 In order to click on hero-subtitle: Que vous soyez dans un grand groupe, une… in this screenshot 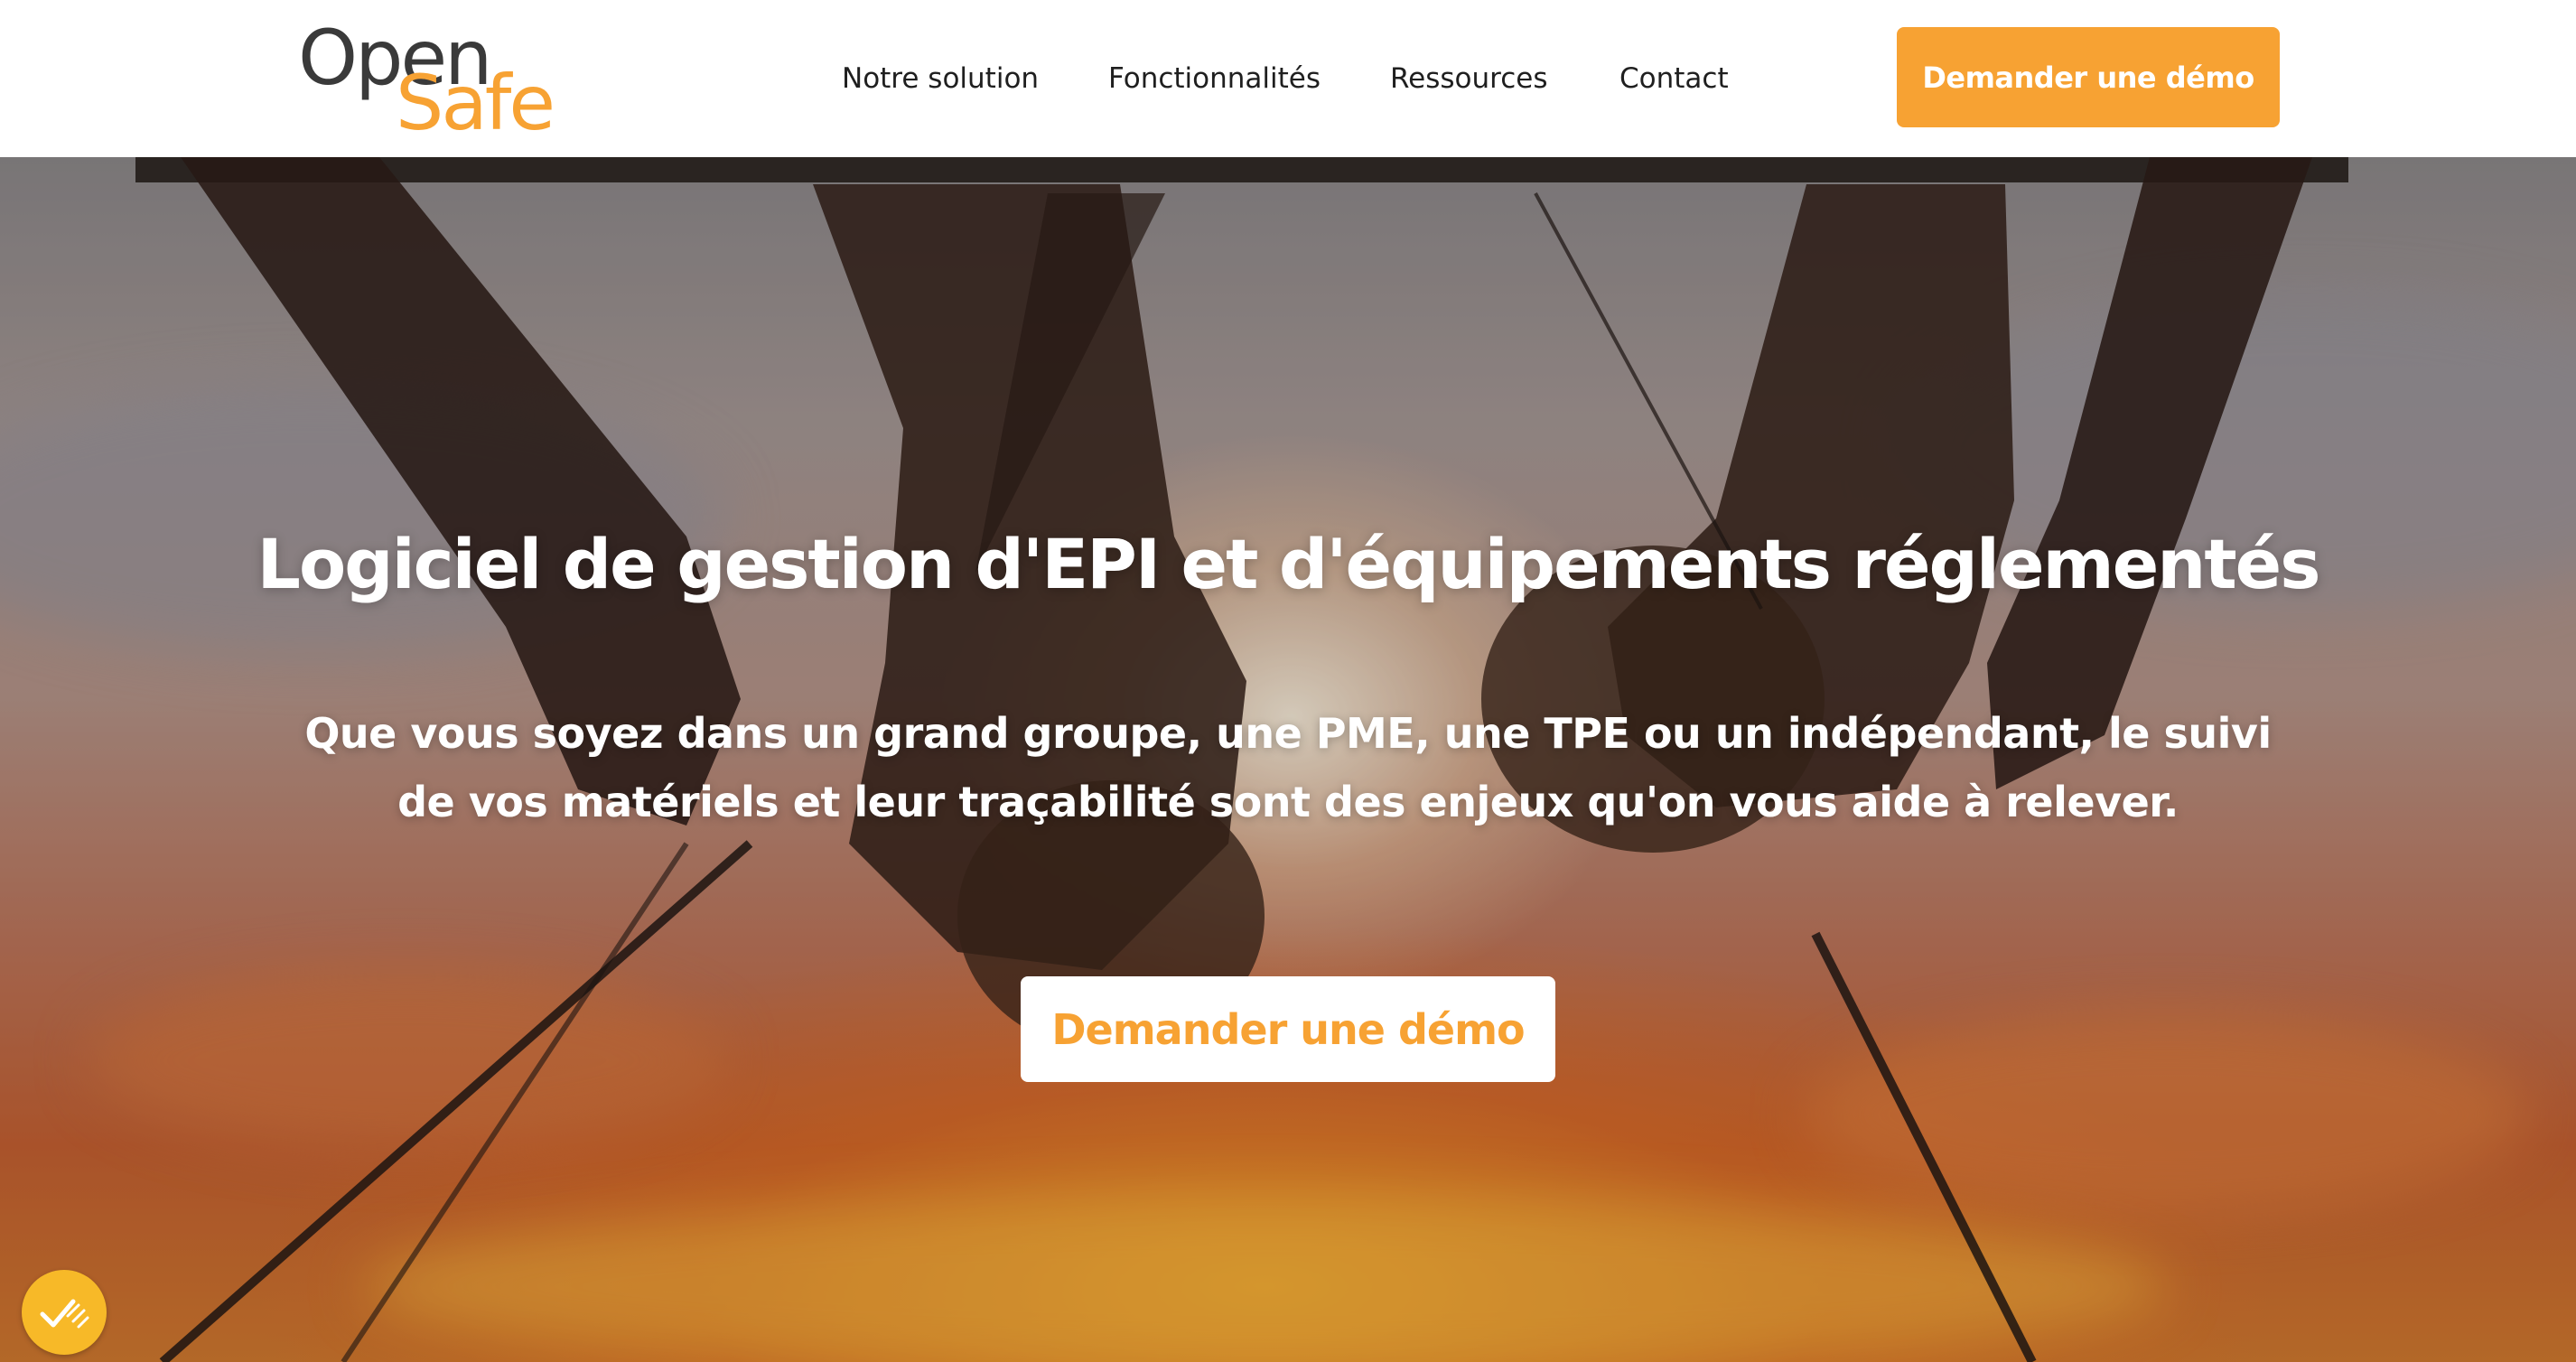, I will do `click(1288, 767)`.